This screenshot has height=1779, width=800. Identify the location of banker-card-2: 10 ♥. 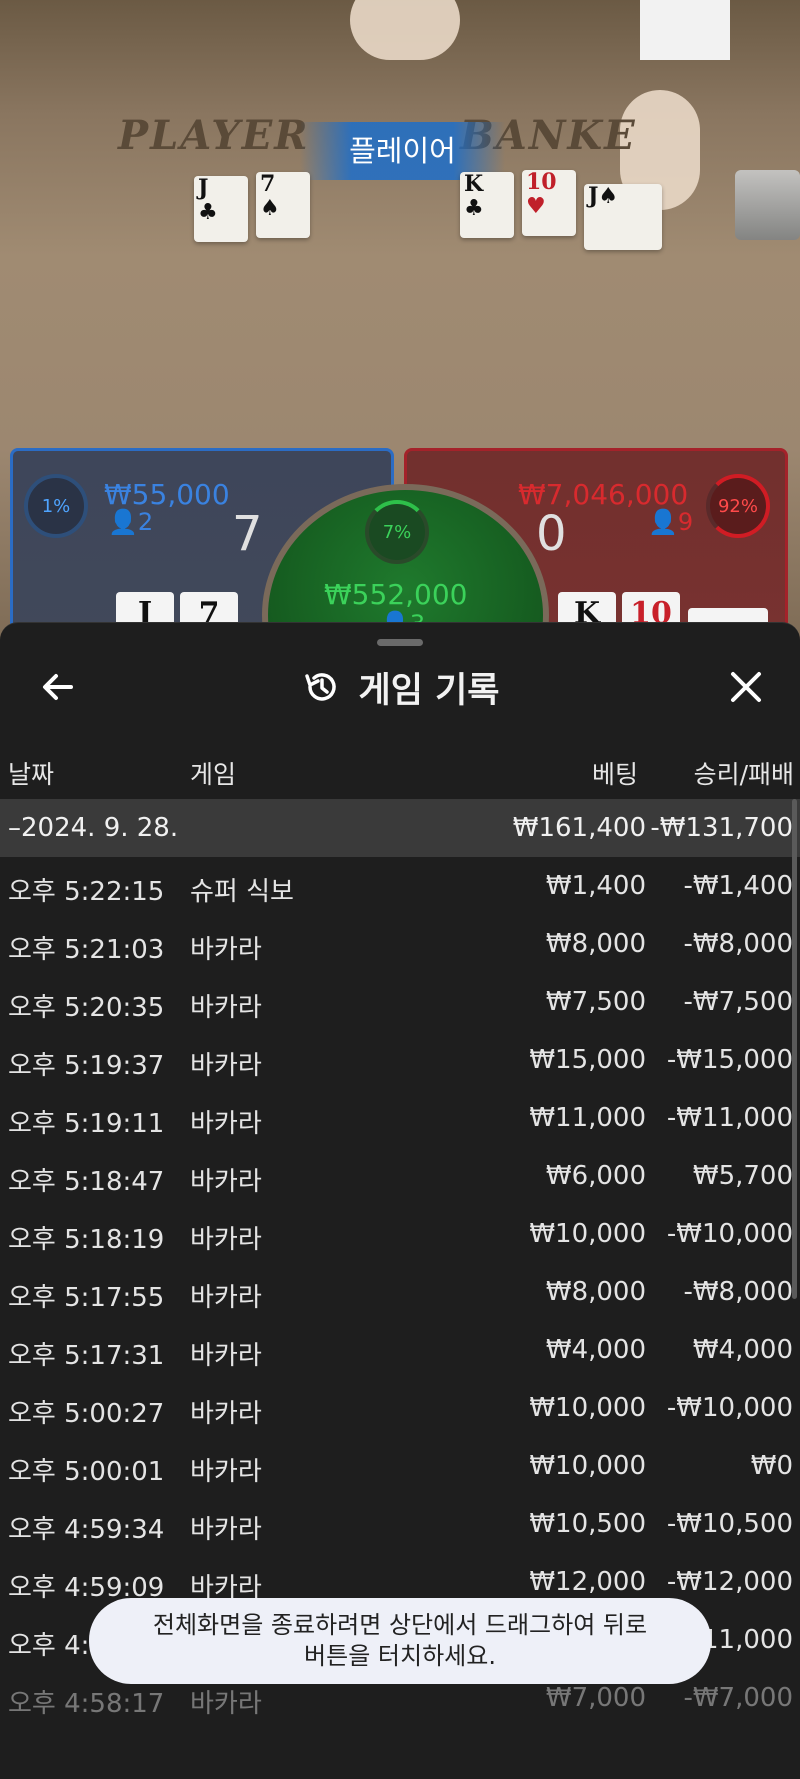
(549, 203).